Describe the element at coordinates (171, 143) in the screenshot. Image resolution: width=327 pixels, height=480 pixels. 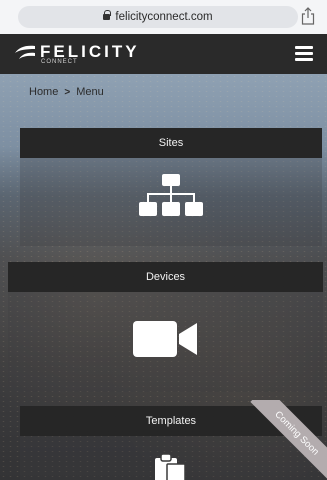
I see `sites-card-title: Sites` at that location.